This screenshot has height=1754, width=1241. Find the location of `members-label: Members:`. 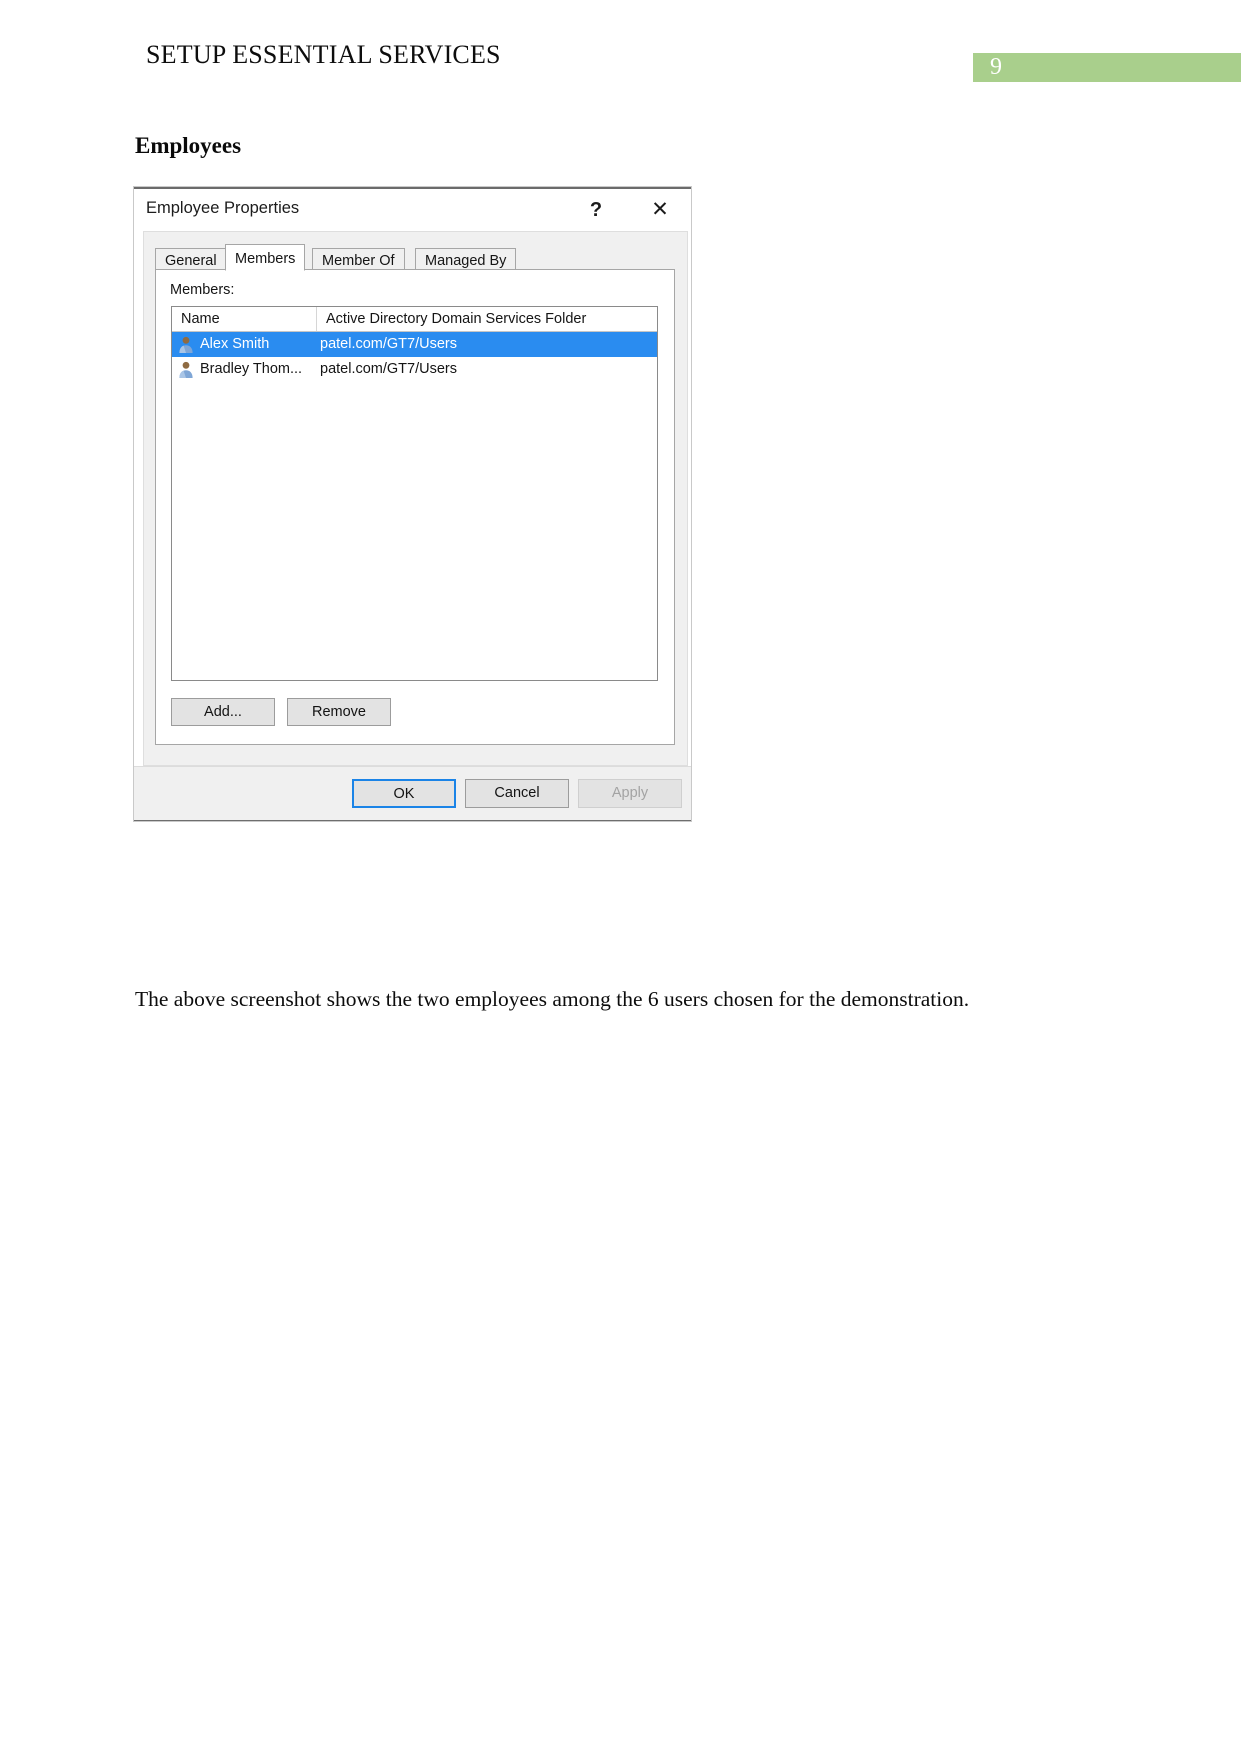

members-label: Members: is located at coordinates (202, 290).